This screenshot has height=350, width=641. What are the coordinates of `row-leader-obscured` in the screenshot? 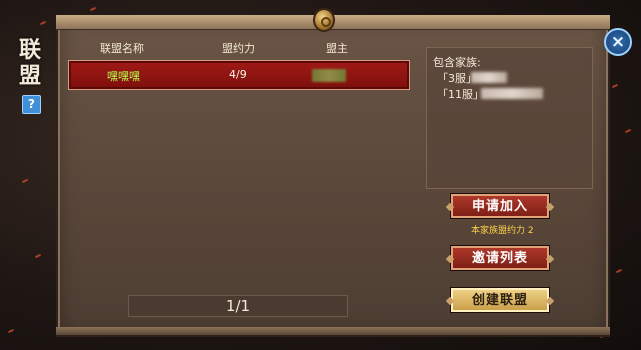 It's located at (329, 75).